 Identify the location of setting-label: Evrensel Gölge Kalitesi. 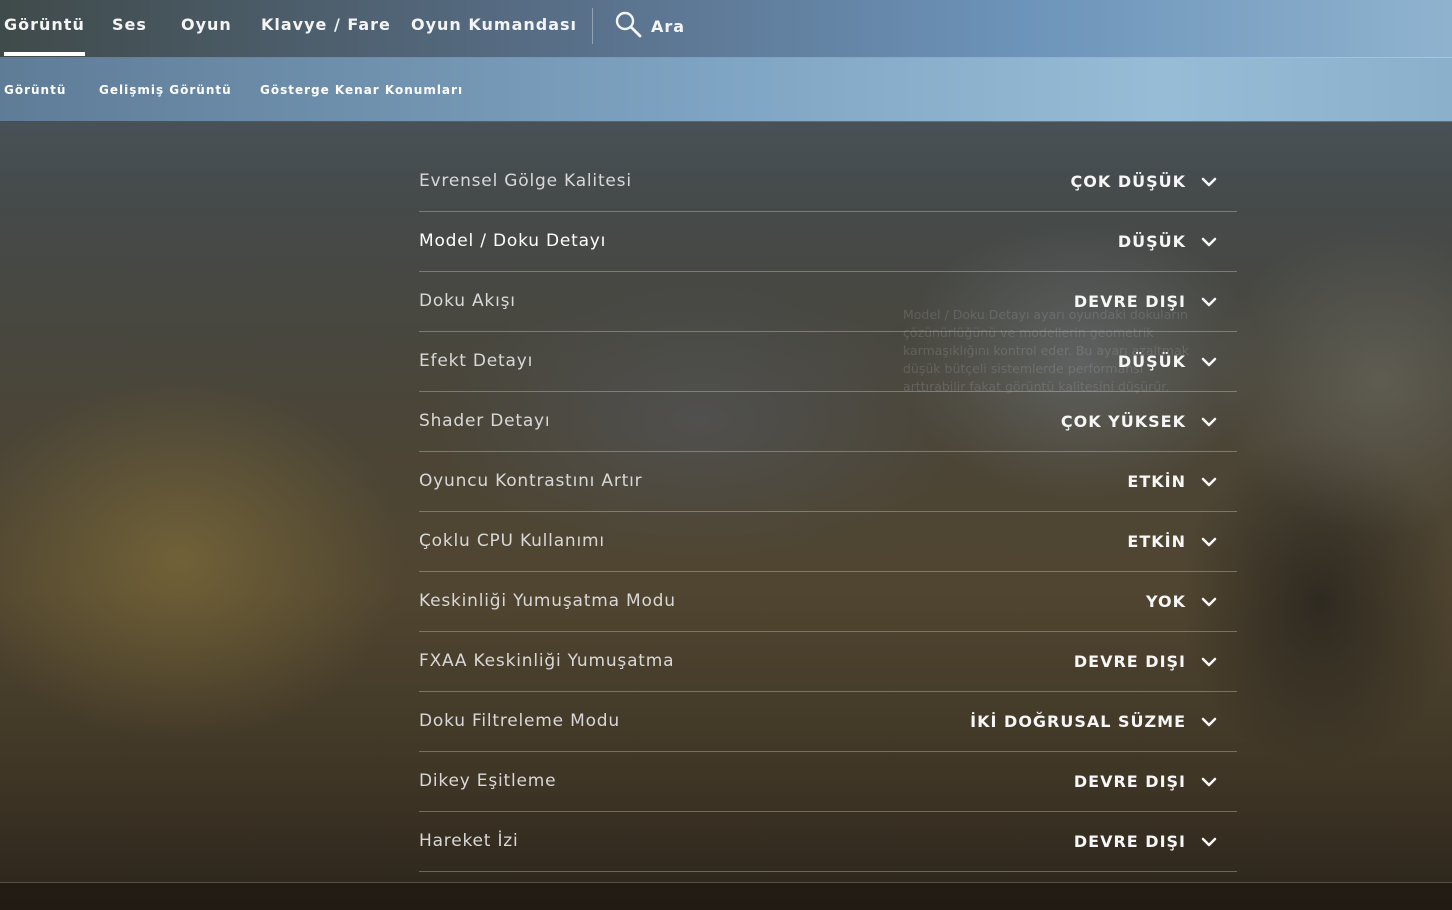
(525, 181).